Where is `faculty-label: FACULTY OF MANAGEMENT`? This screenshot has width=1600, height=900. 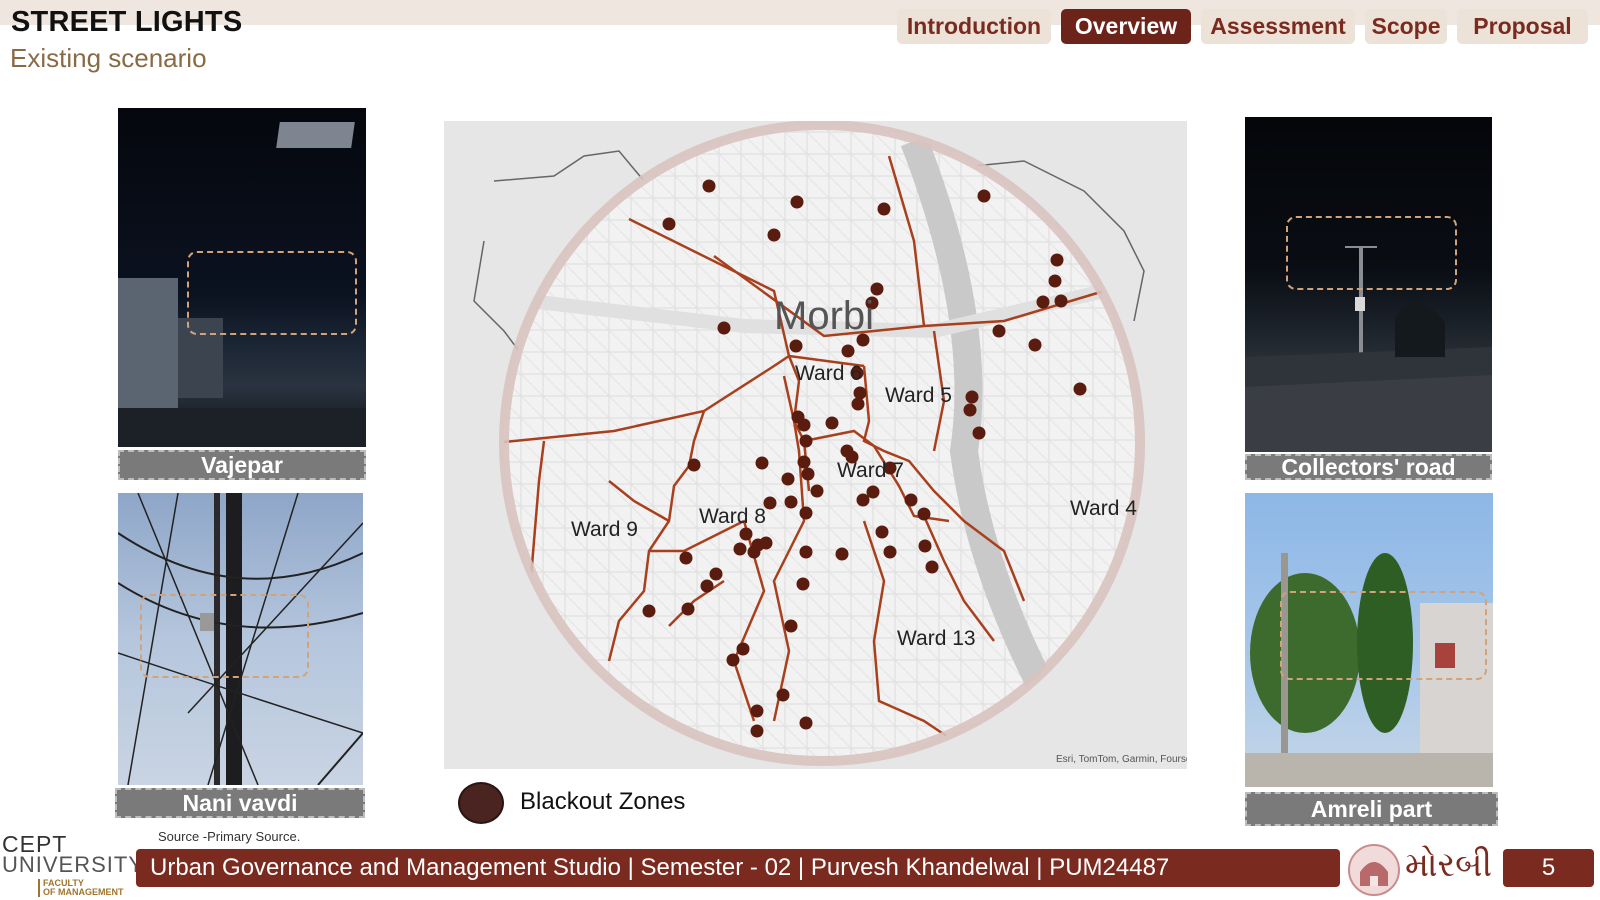 faculty-label: FACULTY OF MANAGEMENT is located at coordinates (81, 888).